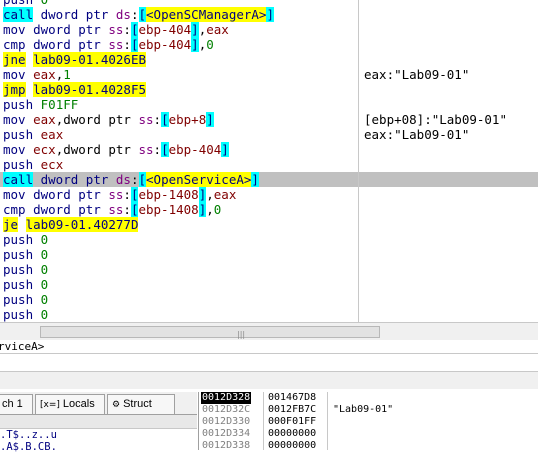 The image size is (538, 453). What do you see at coordinates (12, 404) in the screenshot?
I see `tab-watch-label: ch 1` at bounding box center [12, 404].